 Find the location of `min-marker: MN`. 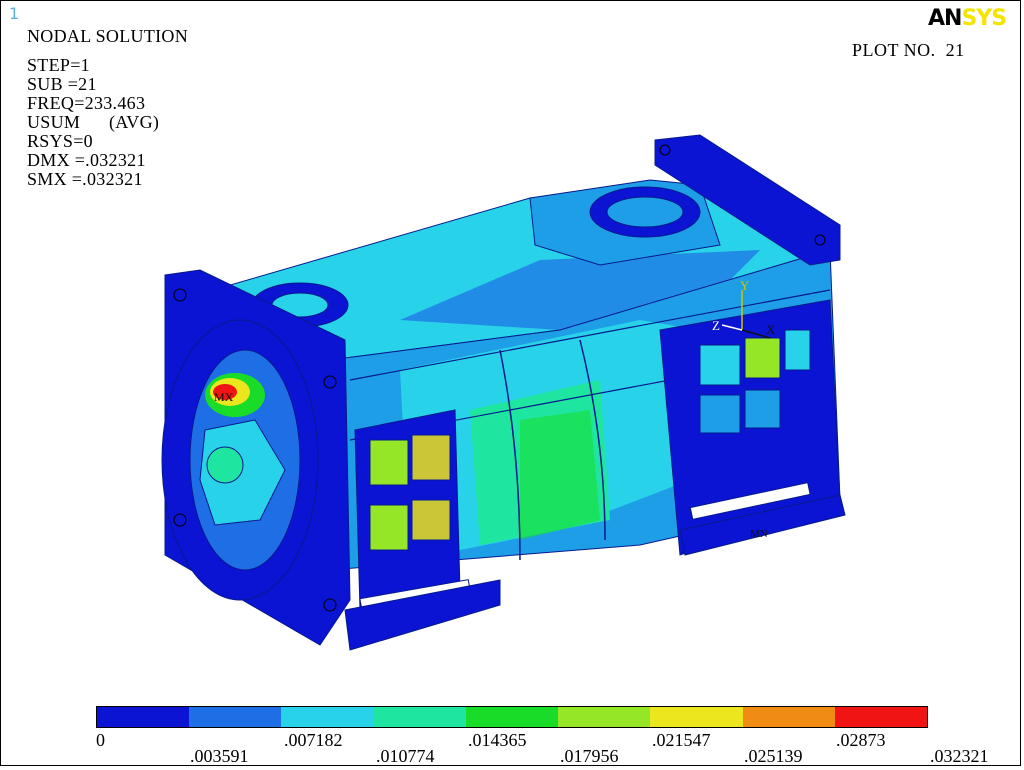

min-marker: MN is located at coordinates (759, 534).